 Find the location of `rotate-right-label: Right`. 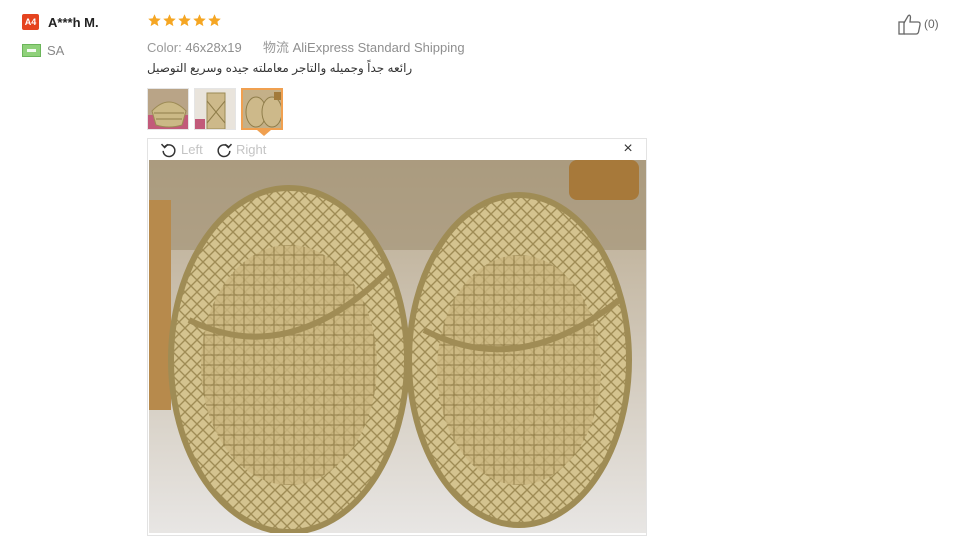

rotate-right-label: Right is located at coordinates (251, 149).